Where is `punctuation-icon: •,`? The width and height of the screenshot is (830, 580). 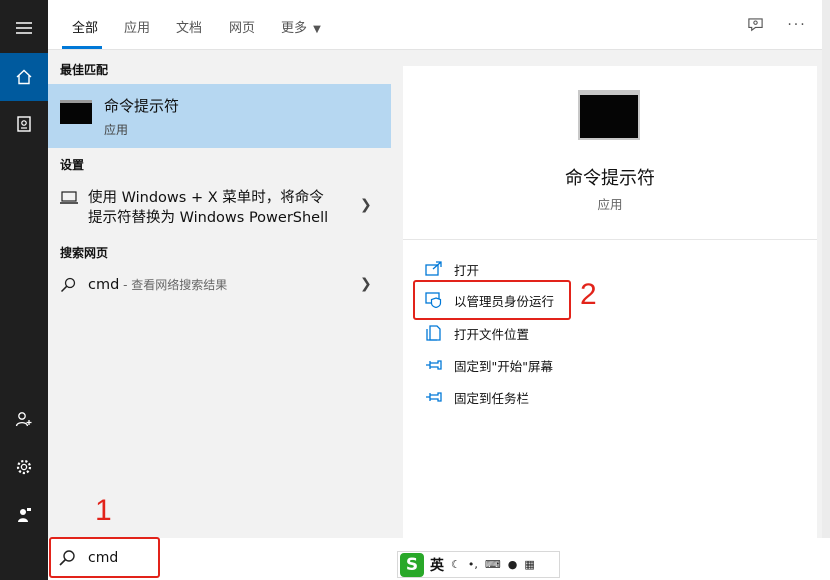 punctuation-icon: •, is located at coordinates (473, 564).